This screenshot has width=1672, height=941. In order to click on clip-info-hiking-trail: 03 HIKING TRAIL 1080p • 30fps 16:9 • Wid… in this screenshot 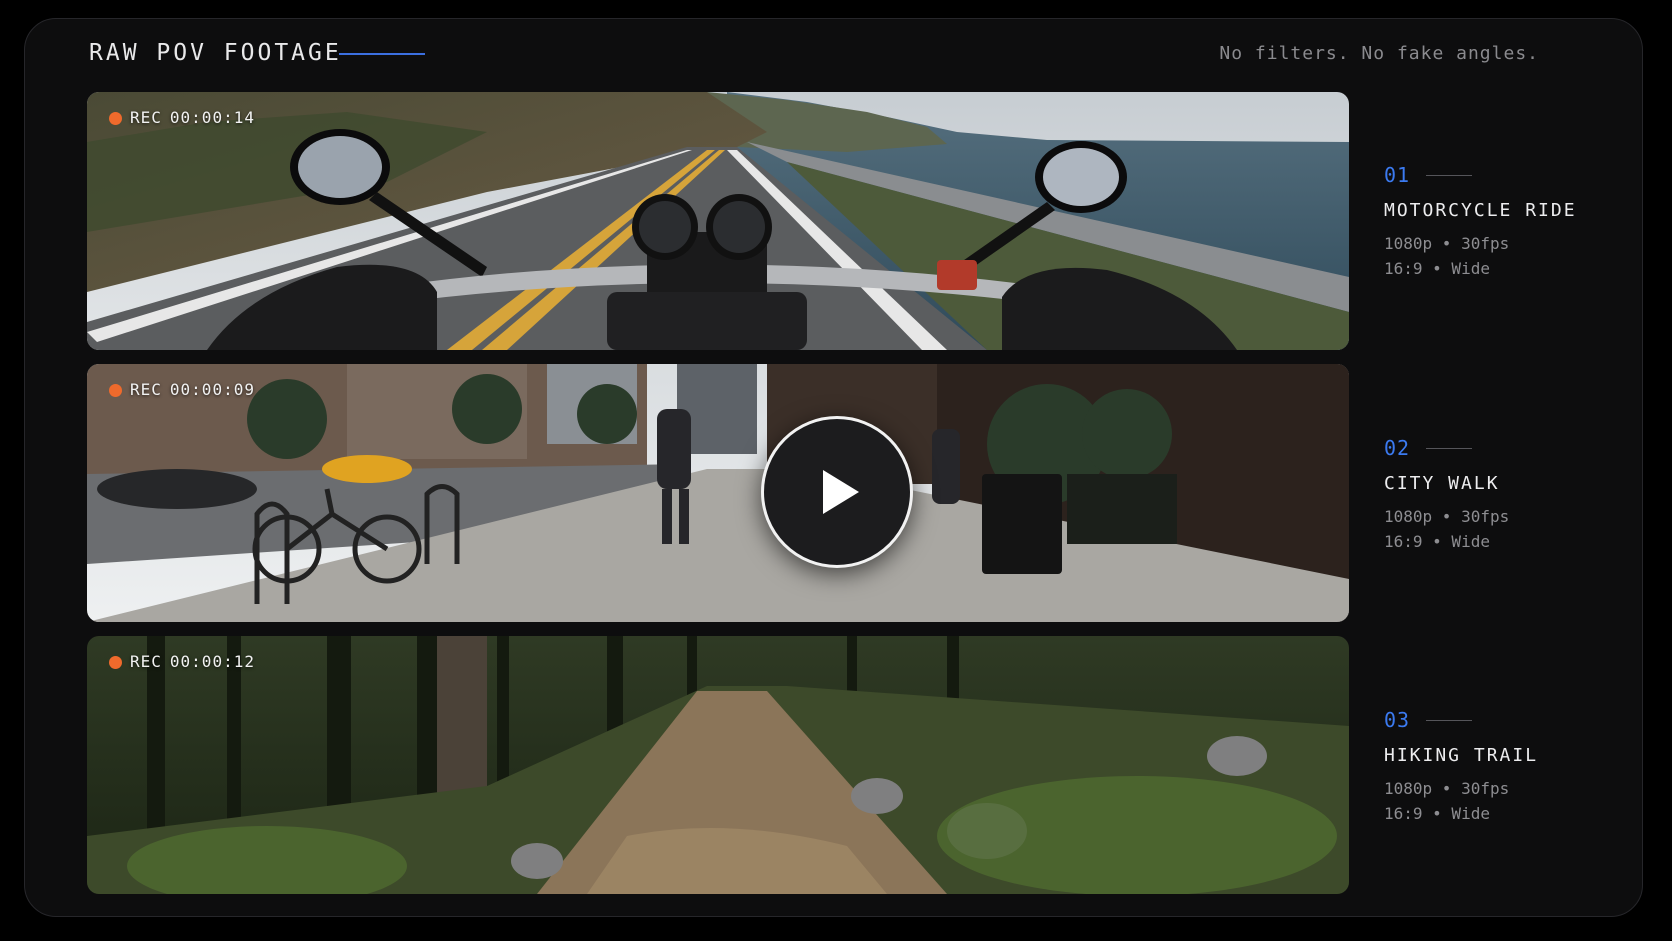, I will do `click(1504, 767)`.